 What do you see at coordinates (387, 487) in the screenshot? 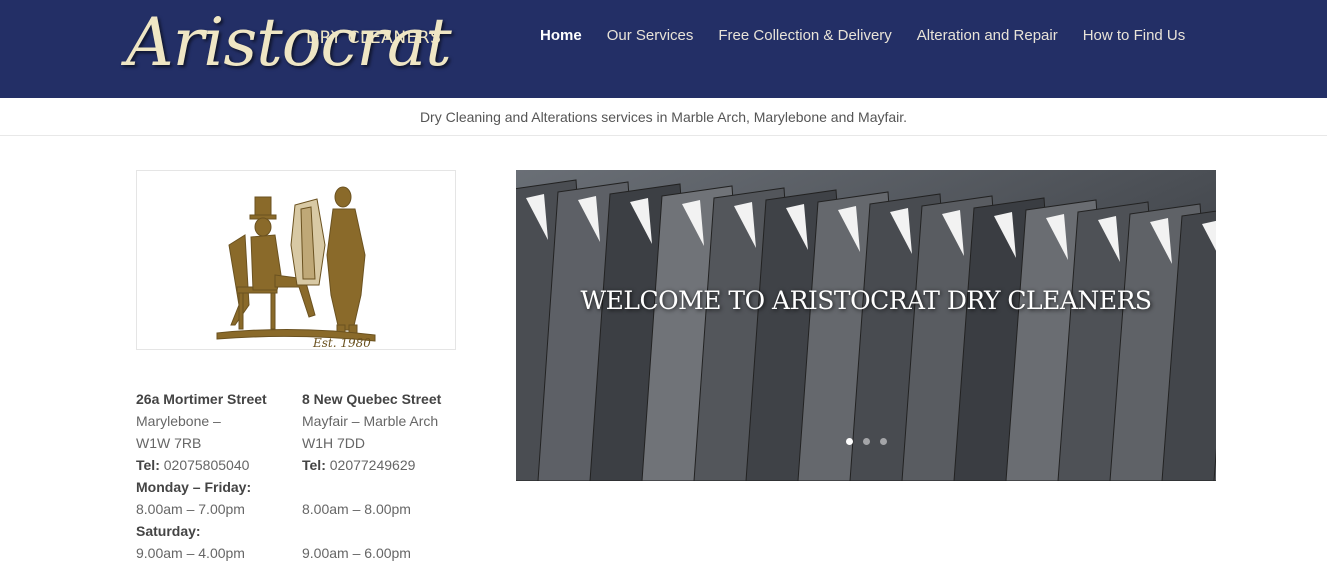
I see `branch2-spacer` at bounding box center [387, 487].